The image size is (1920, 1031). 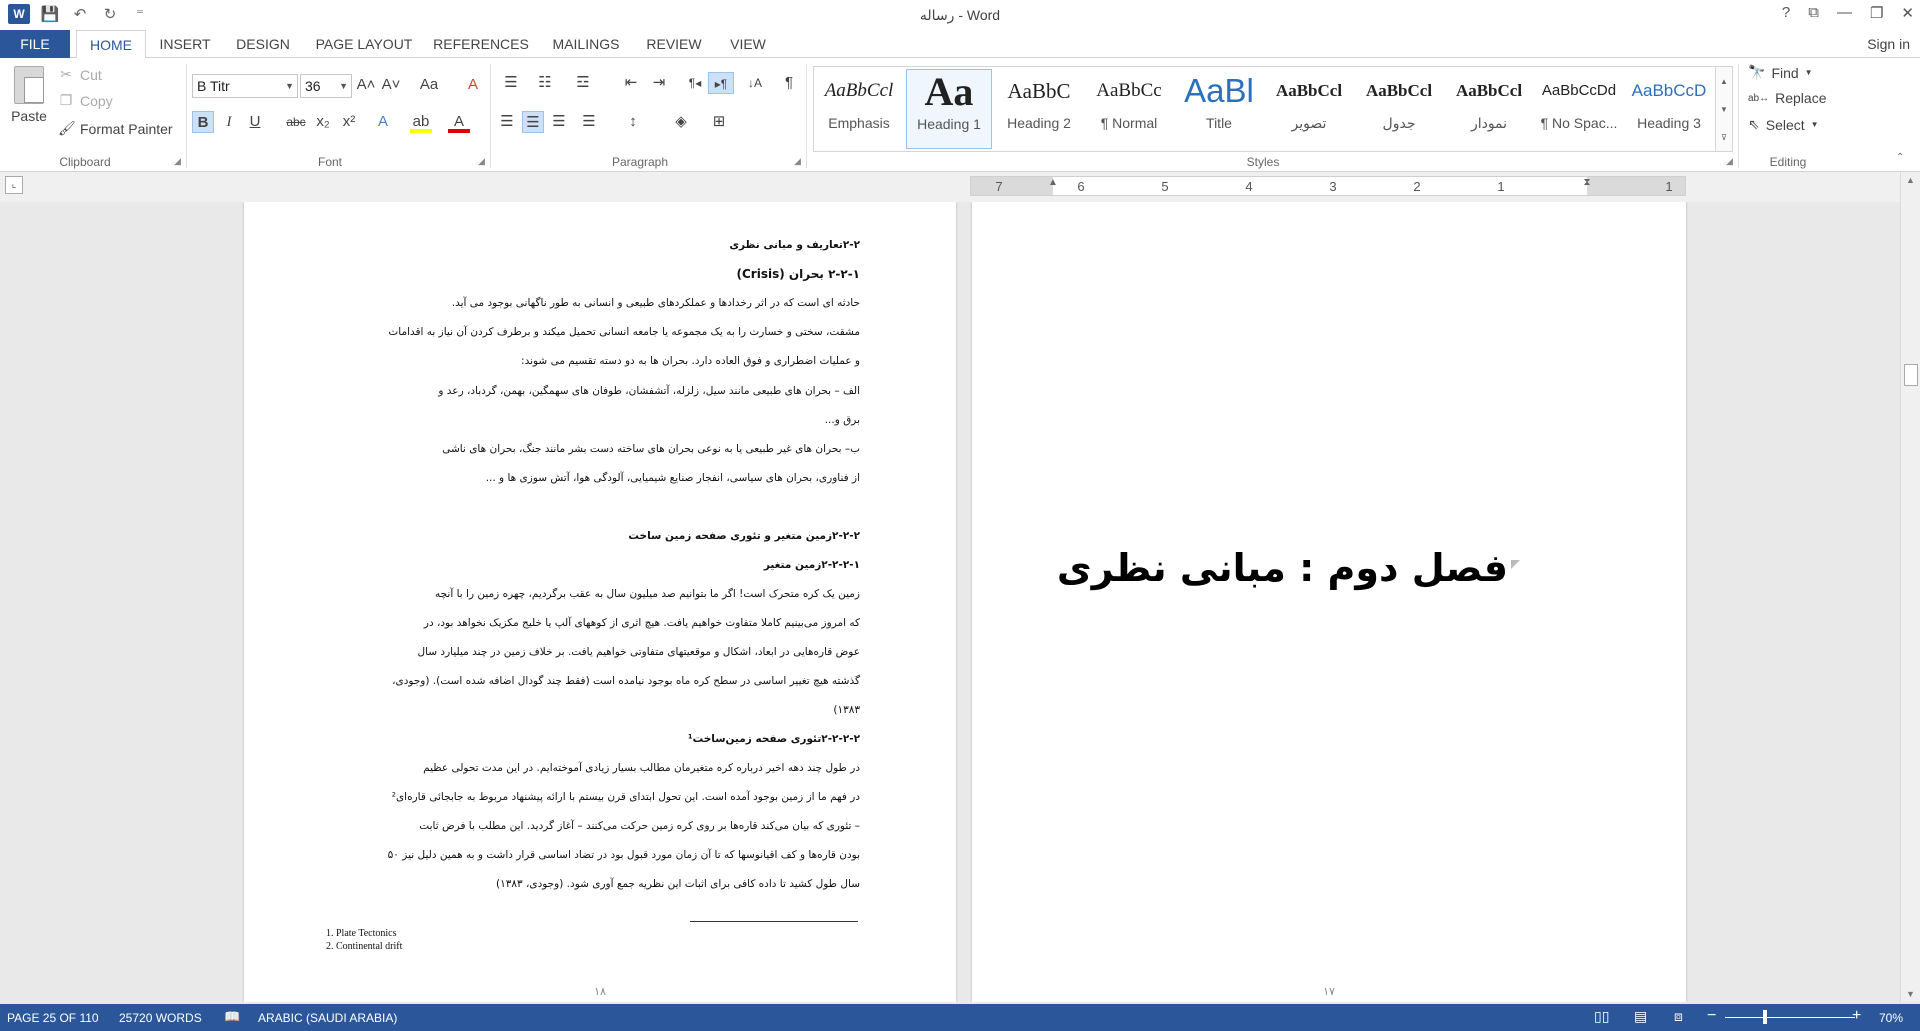 I want to click on sort-button: ↓A, so click(x=755, y=83).